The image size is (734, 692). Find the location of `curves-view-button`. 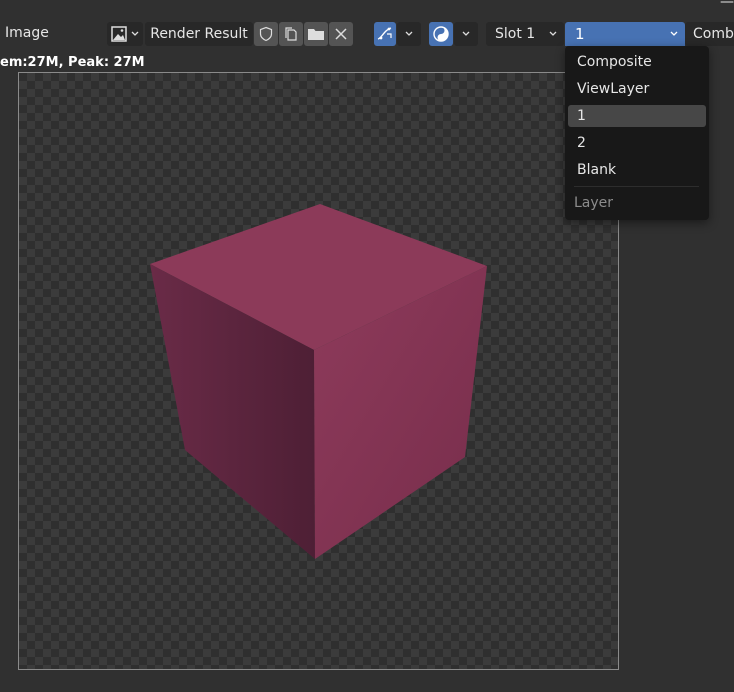

curves-view-button is located at coordinates (385, 34).